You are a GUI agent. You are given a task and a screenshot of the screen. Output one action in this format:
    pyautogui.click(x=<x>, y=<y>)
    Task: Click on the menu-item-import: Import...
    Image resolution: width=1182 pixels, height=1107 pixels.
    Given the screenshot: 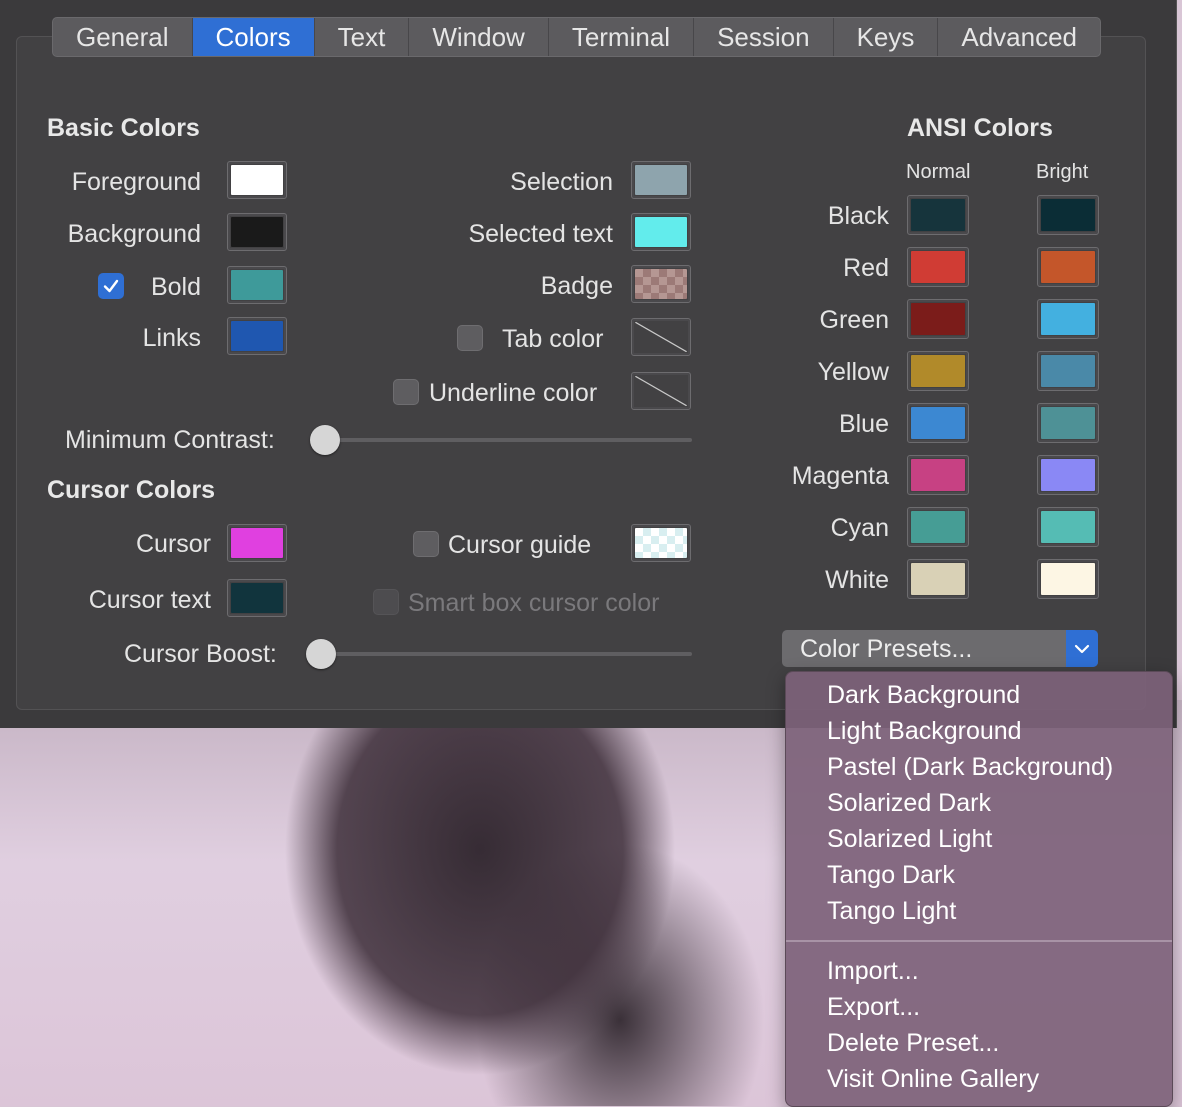 What is the action you would take?
    pyautogui.click(x=873, y=971)
    